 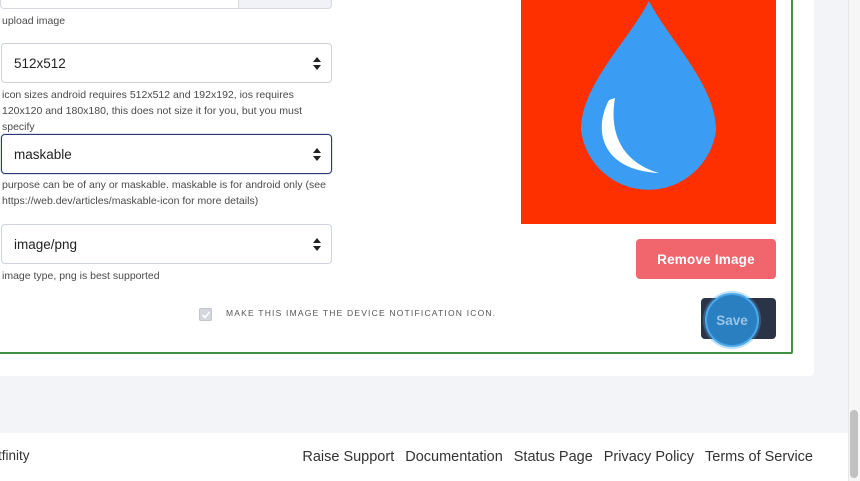 I want to click on upload-browse-button, so click(x=285, y=4).